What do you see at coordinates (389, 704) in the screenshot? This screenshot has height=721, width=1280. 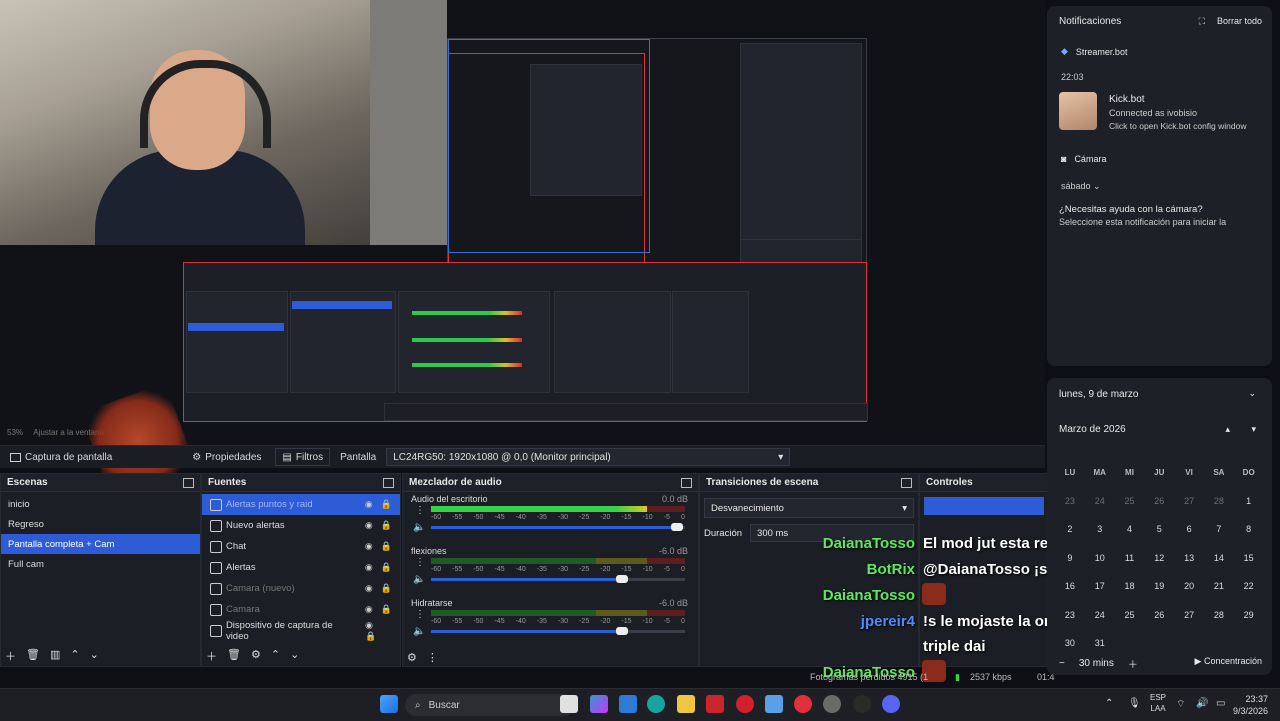 I see `windows-start-icon` at bounding box center [389, 704].